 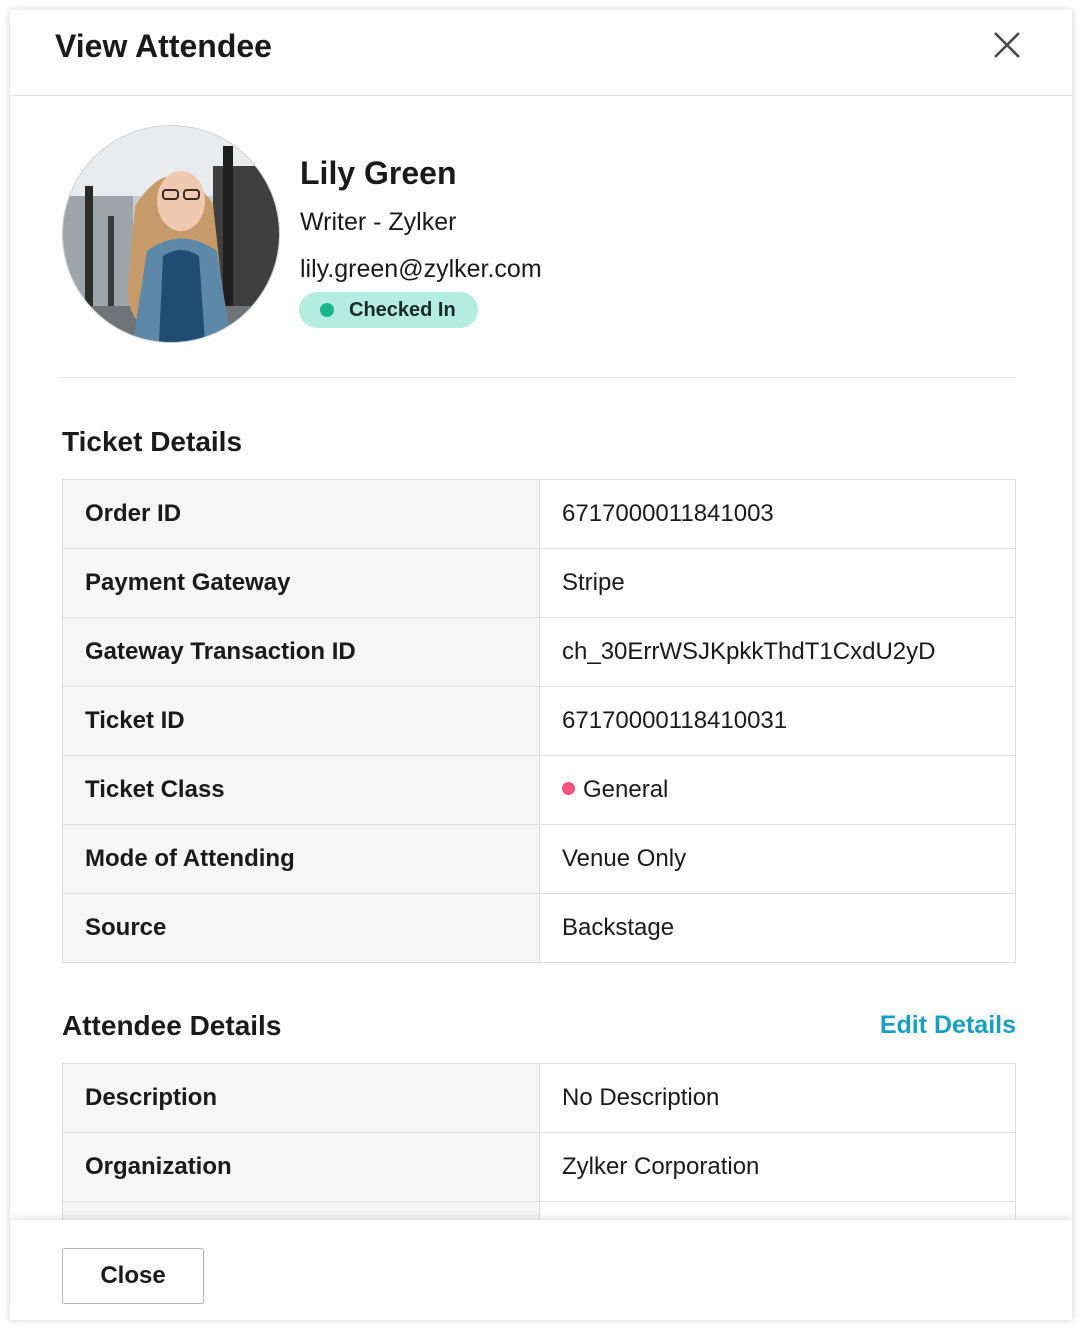 I want to click on status-label: Checked In, so click(x=402, y=310).